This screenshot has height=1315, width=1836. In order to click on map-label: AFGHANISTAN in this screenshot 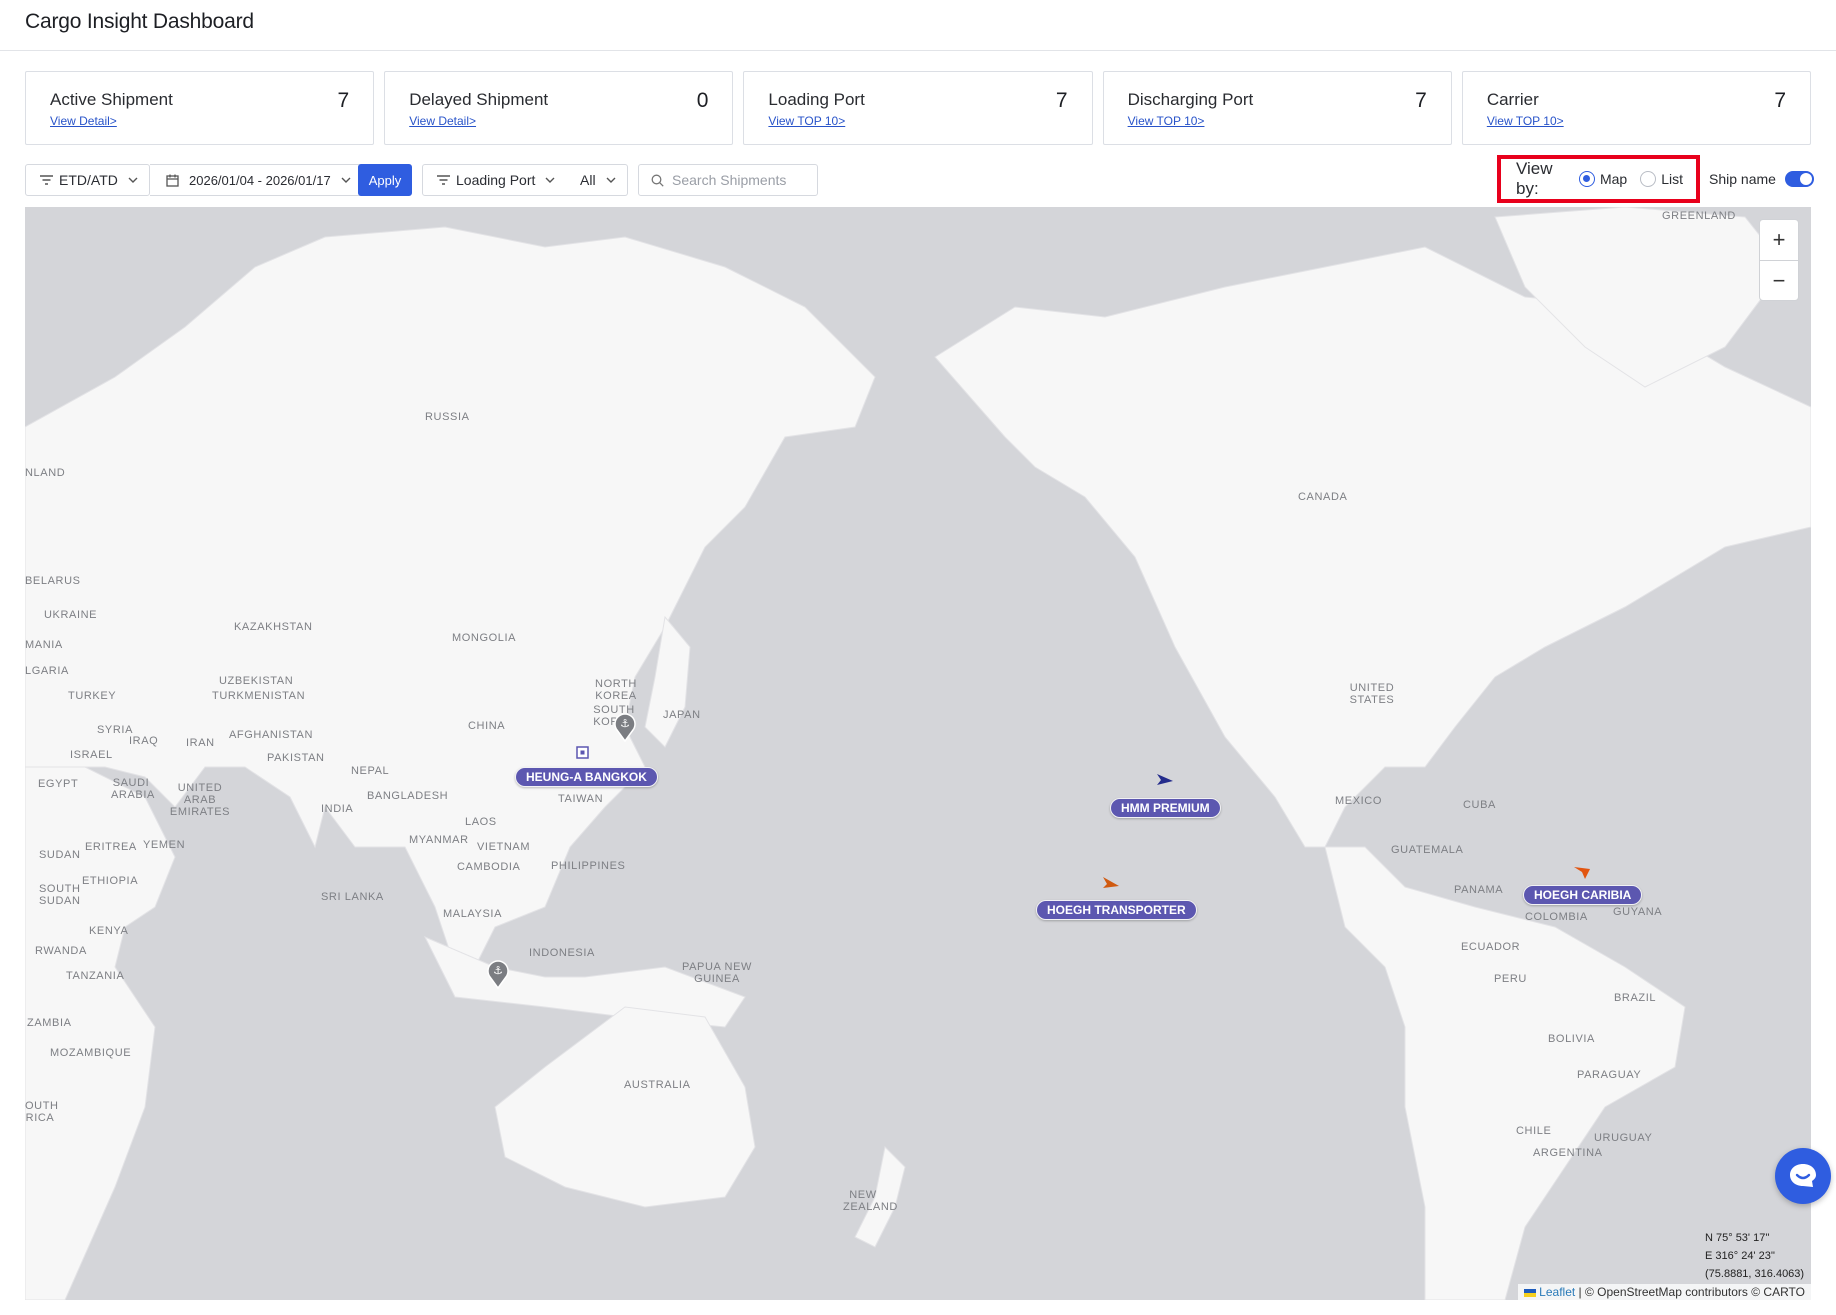, I will do `click(271, 735)`.